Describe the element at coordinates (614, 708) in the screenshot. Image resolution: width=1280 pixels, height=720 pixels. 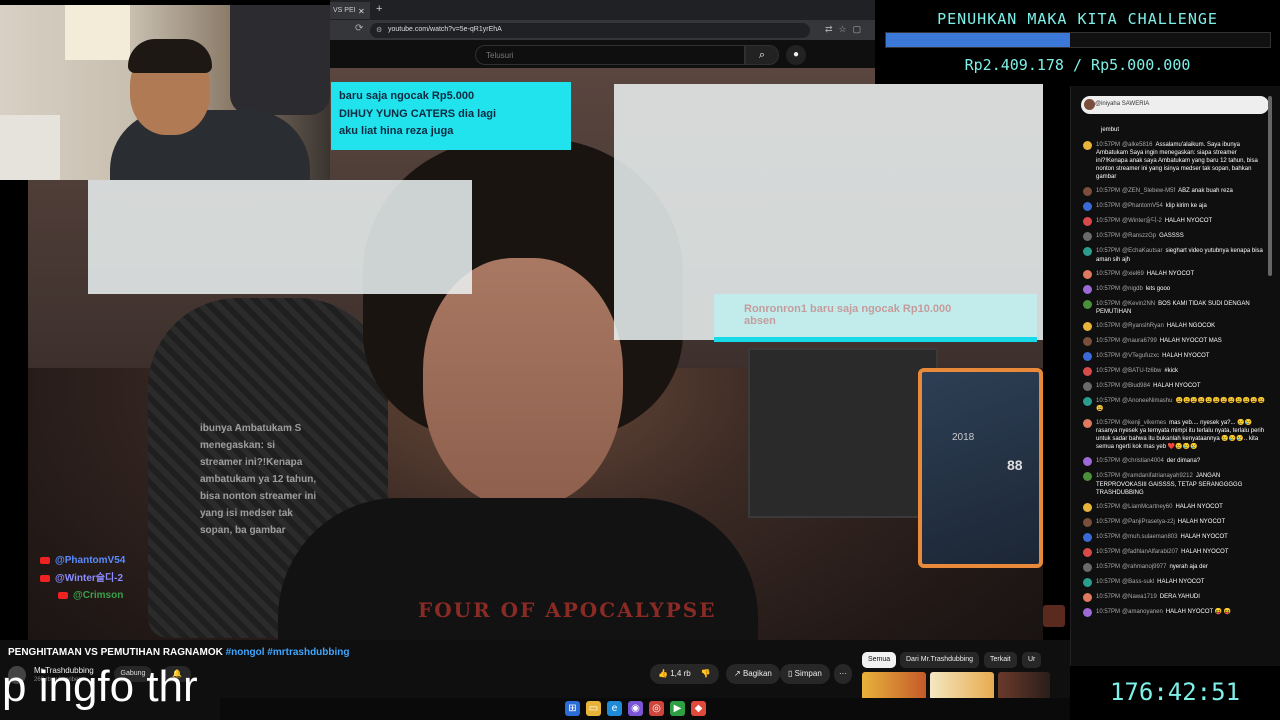
I see `edge-icon: e` at that location.